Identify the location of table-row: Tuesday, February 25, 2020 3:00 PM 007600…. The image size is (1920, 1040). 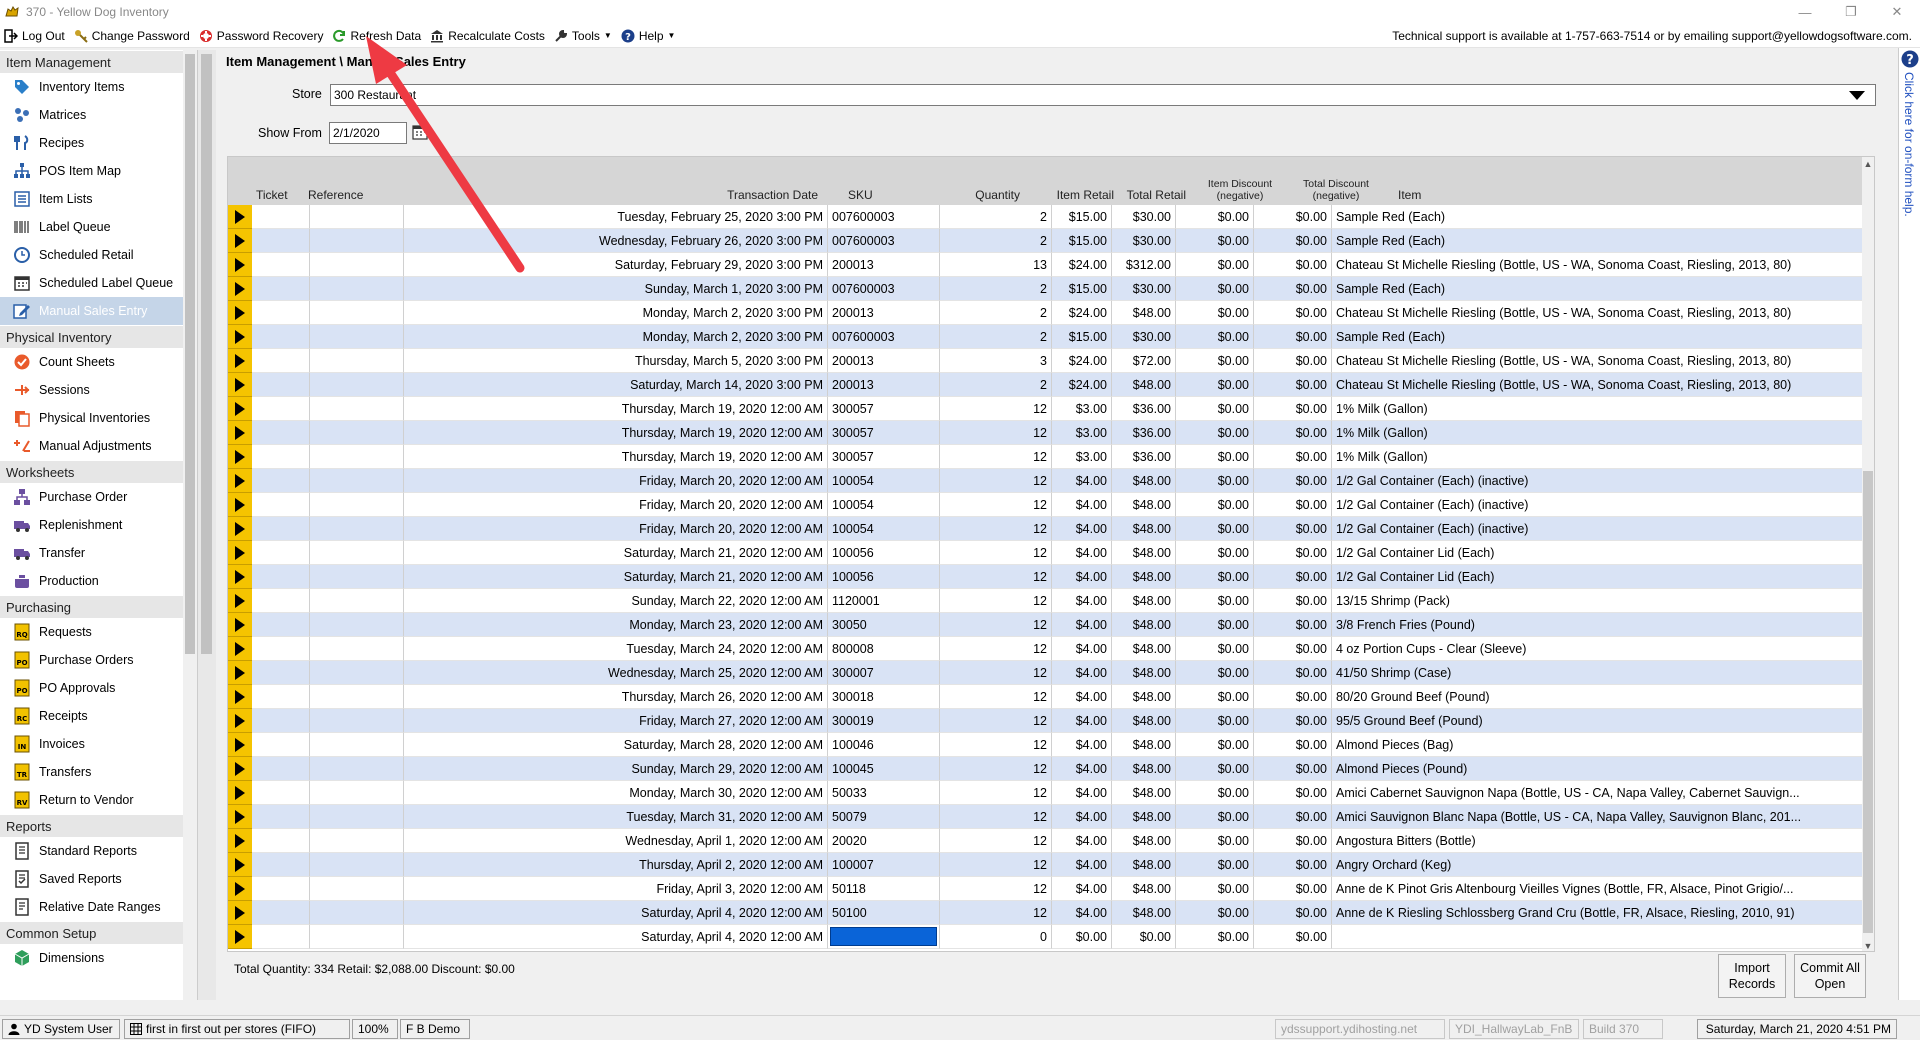
(1047, 217).